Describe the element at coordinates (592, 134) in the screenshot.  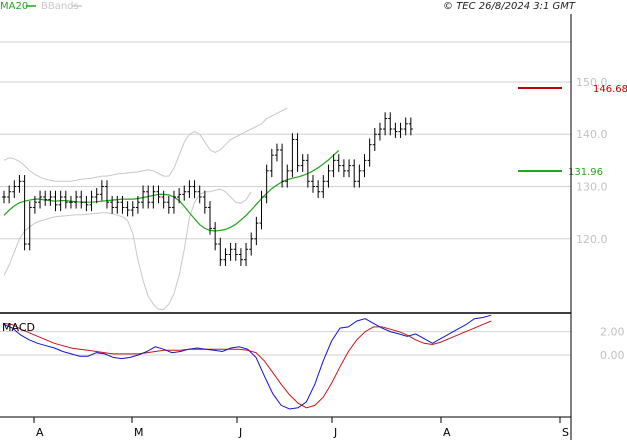
I see `price-tick-label: 140.0` at that location.